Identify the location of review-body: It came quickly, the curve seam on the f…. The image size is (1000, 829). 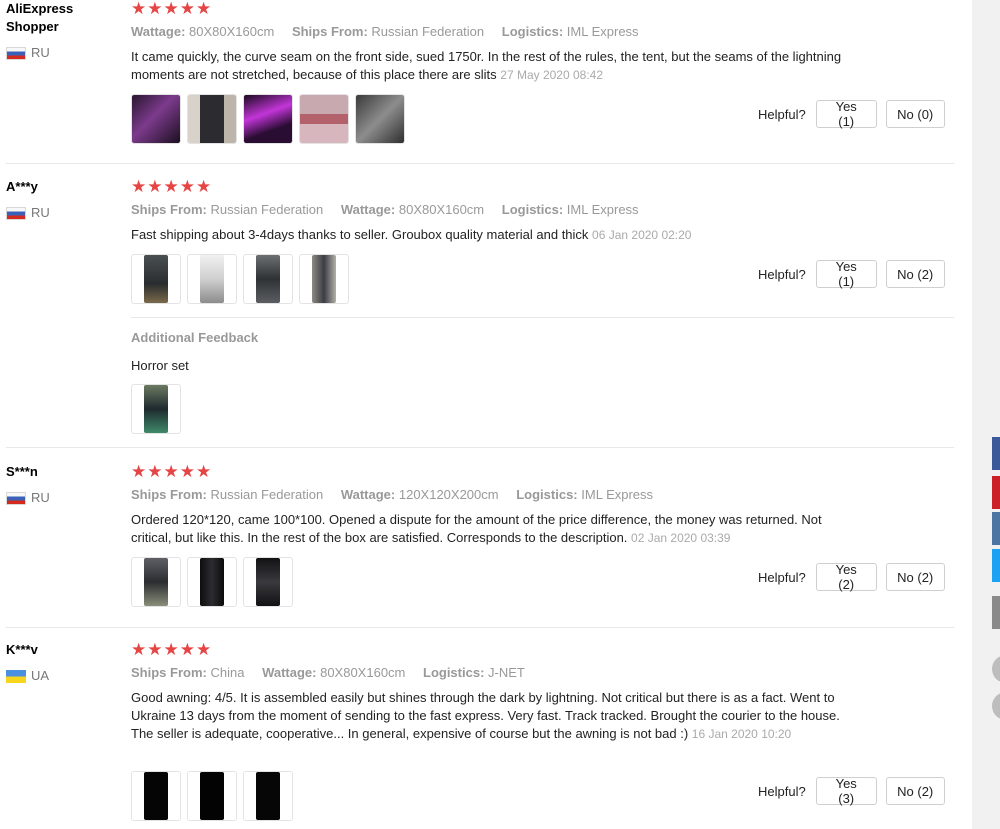
(486, 65).